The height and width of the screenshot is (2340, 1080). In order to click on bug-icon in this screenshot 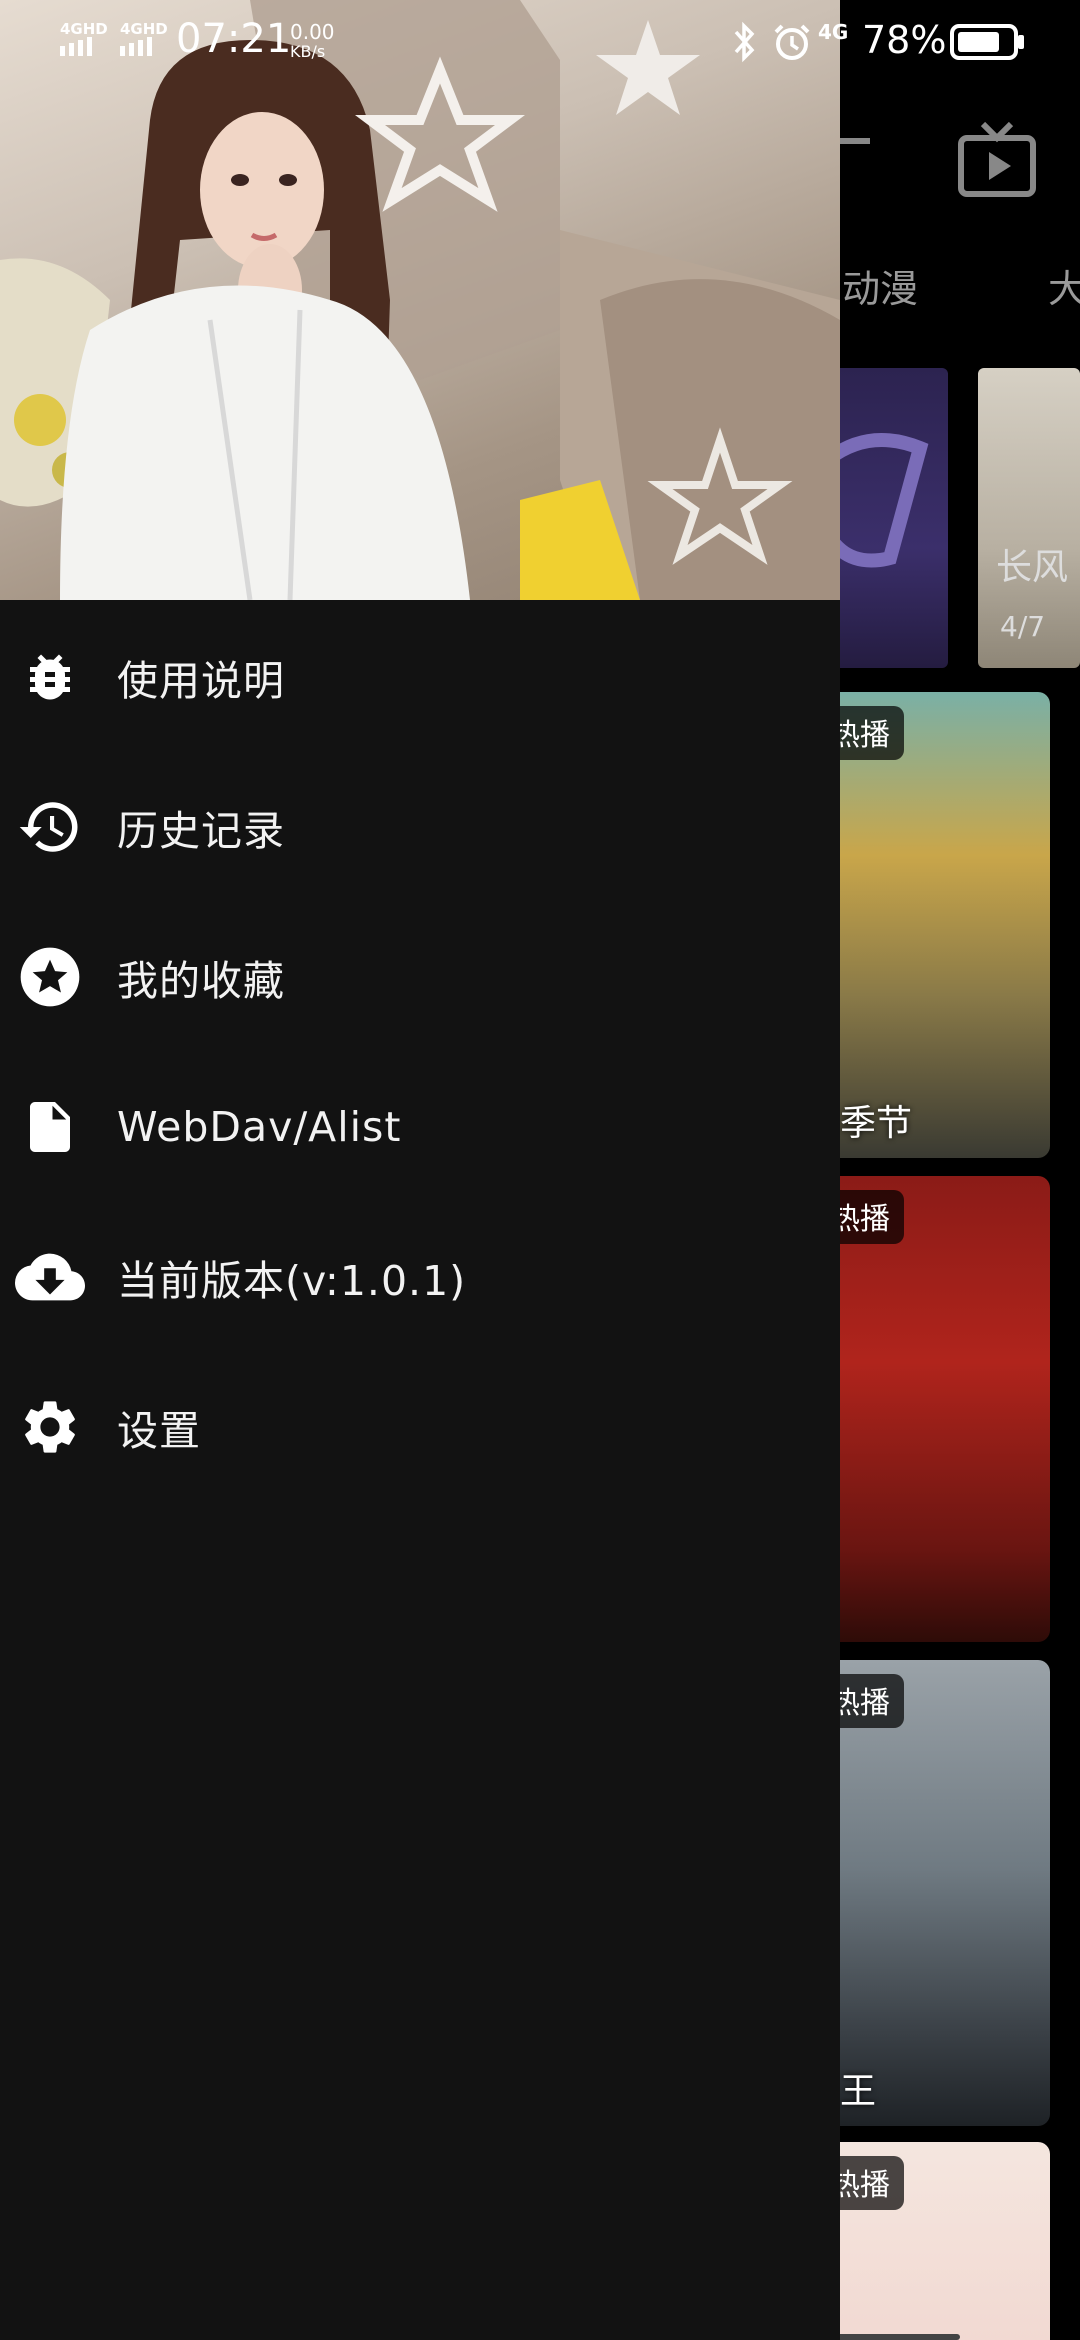, I will do `click(50, 677)`.